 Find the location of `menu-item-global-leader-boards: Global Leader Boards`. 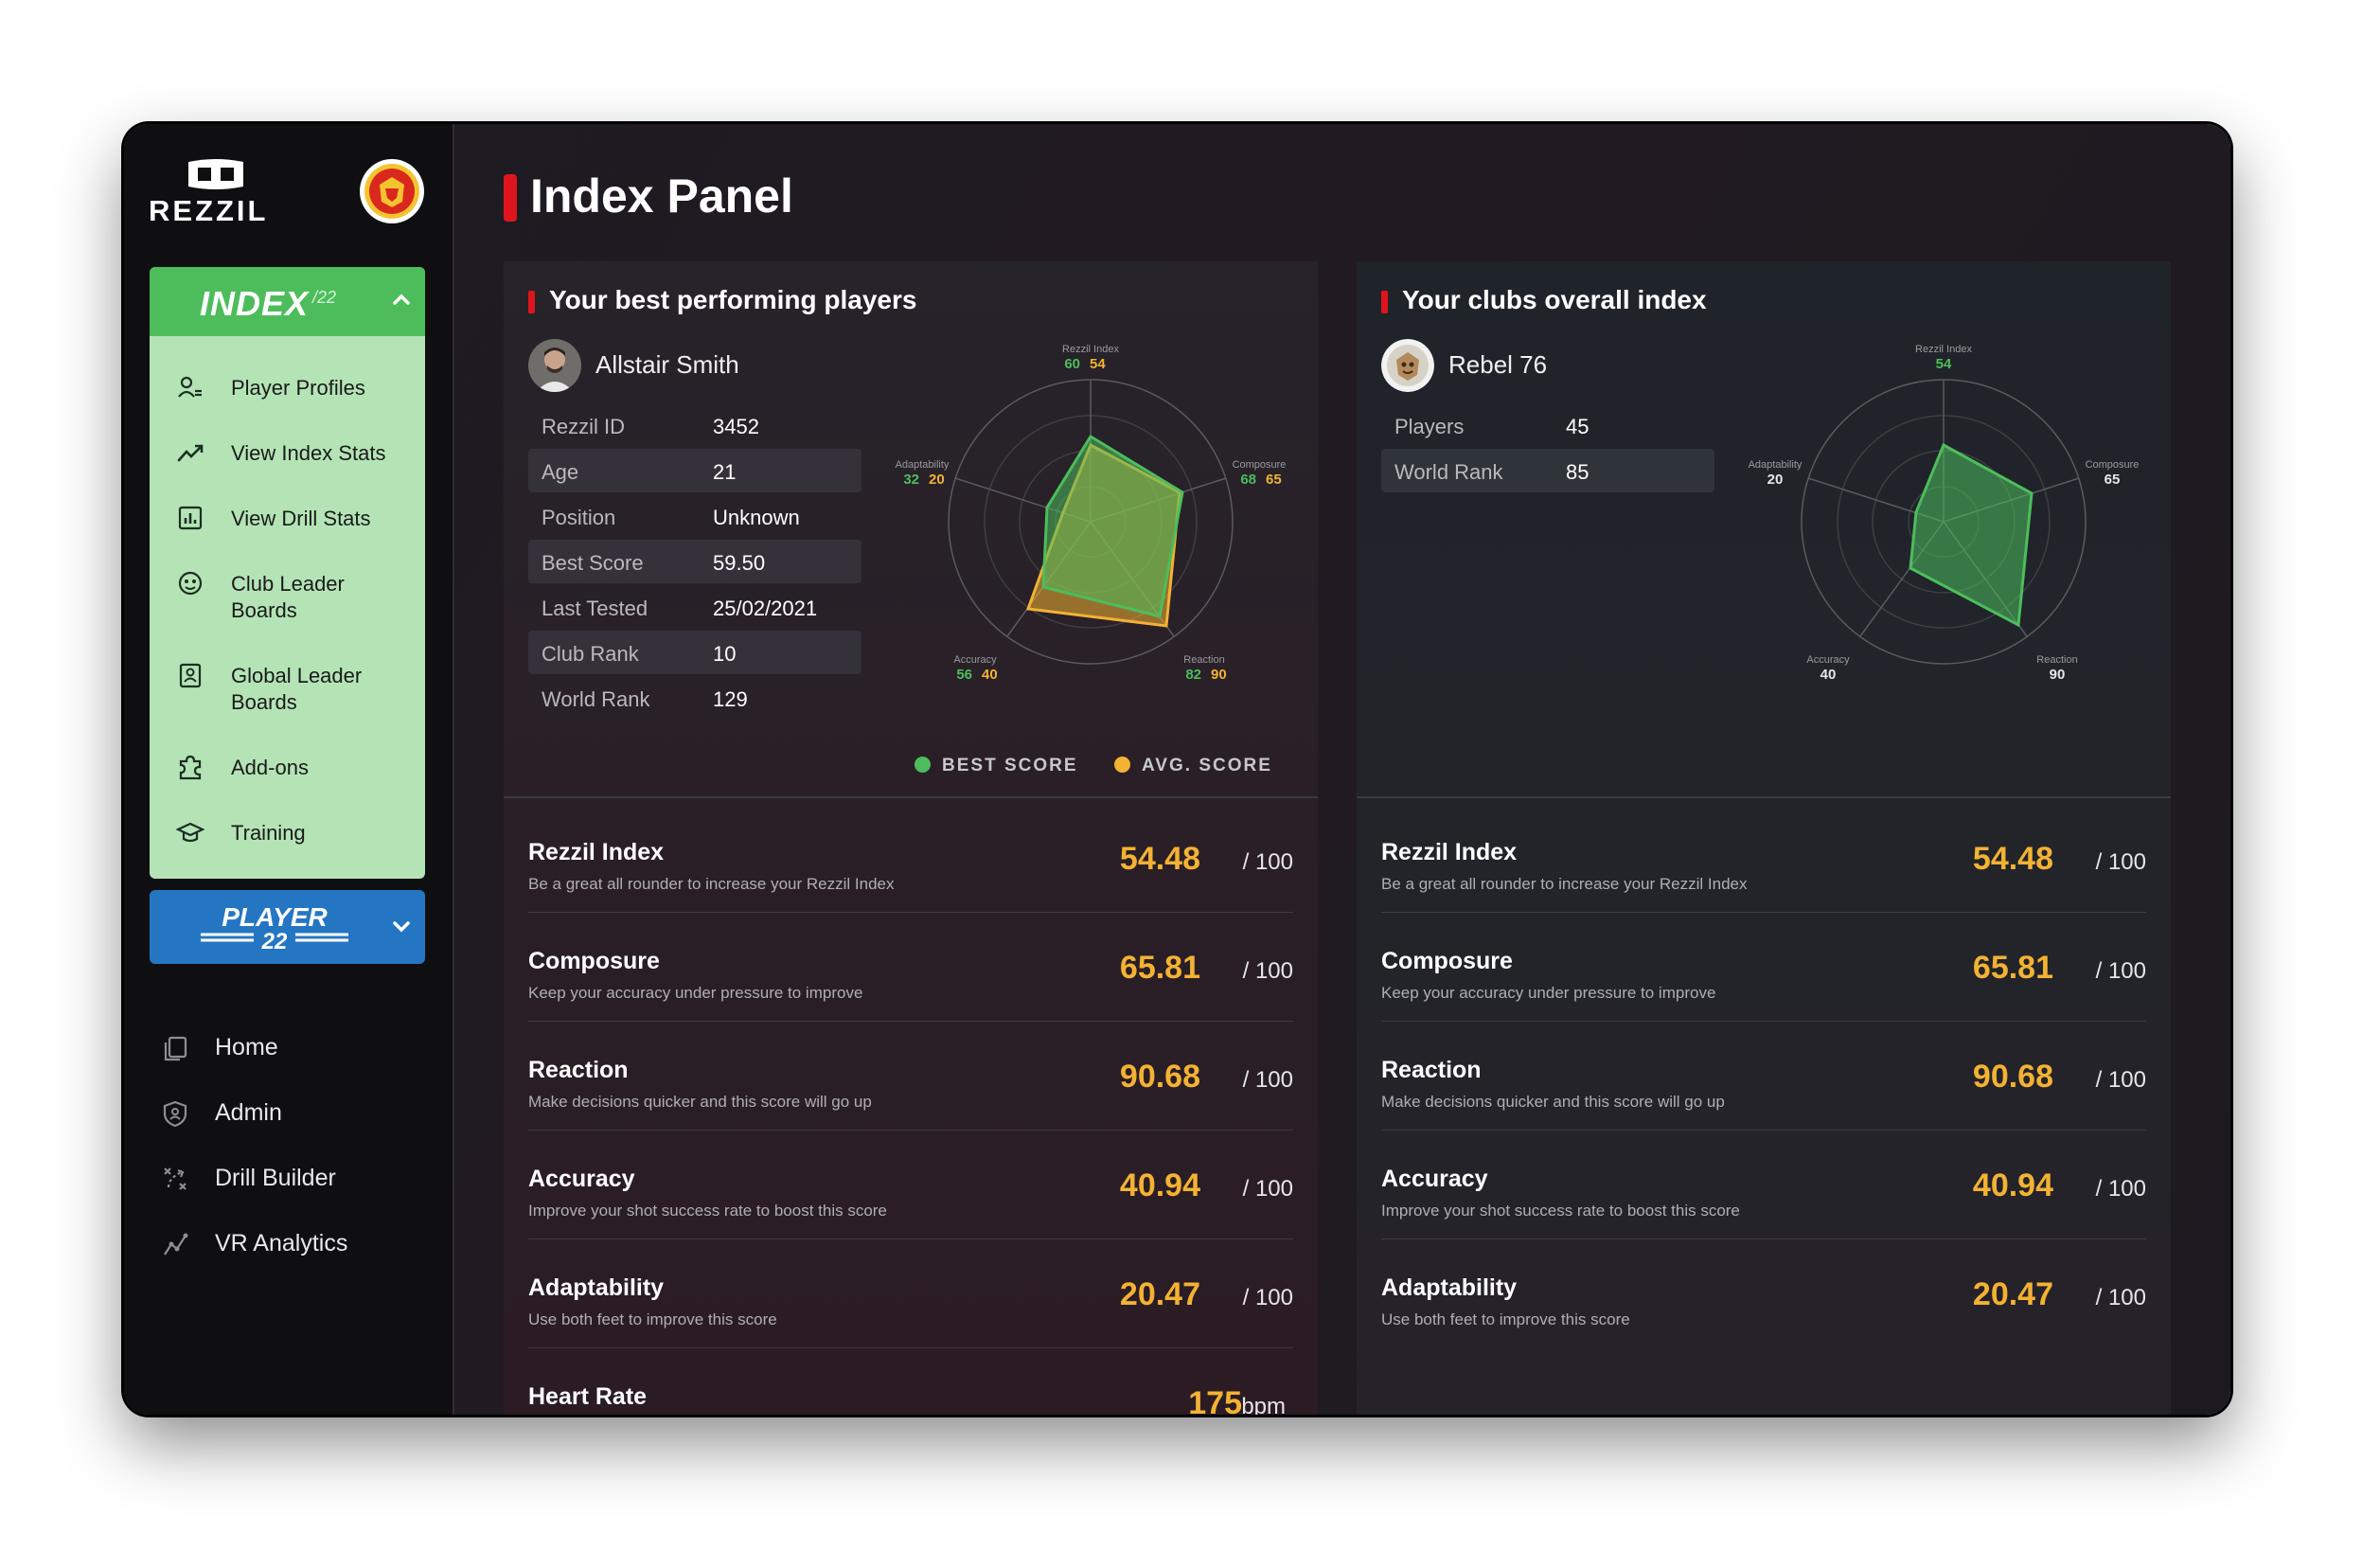

menu-item-global-leader-boards: Global Leader Boards is located at coordinates (287, 703).